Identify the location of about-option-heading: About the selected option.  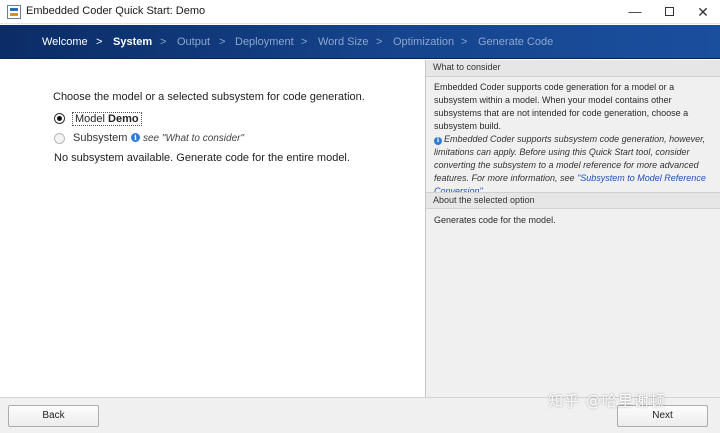
(573, 200).